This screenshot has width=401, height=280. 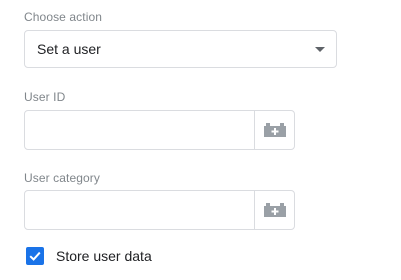 I want to click on checkmark-icon, so click(x=35, y=256).